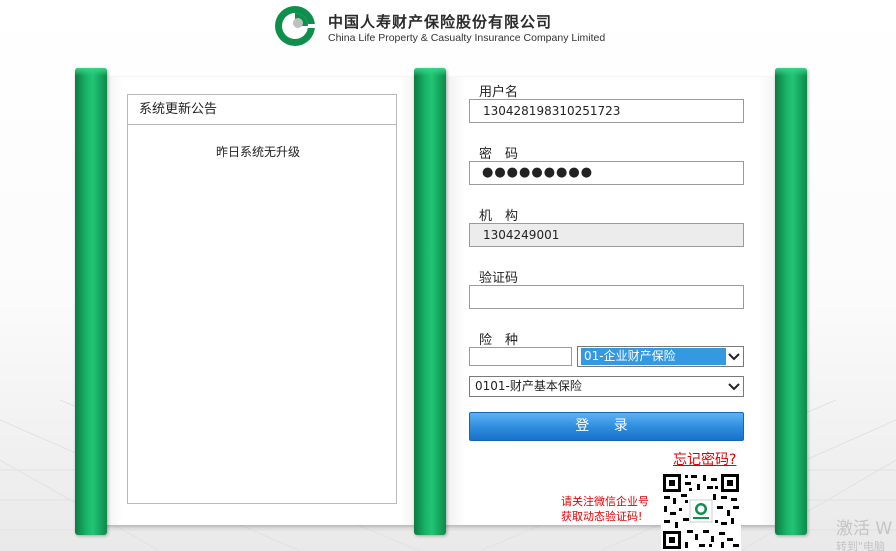 This screenshot has height=551, width=896. I want to click on insurance-type-selected: 01-企业财产保险, so click(653, 356).